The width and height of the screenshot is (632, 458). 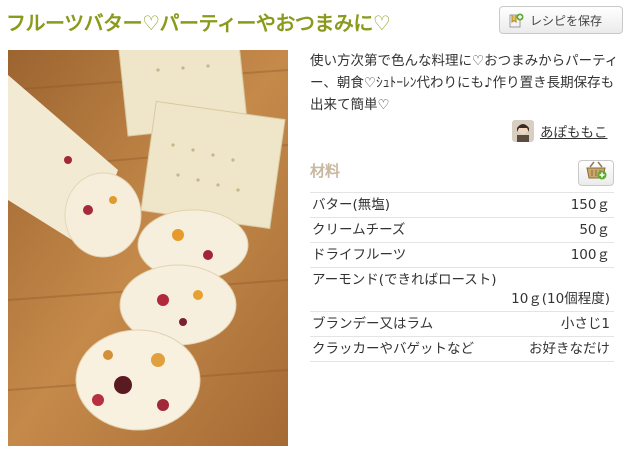 I want to click on ingredient-amount: お好きなだけ, so click(x=569, y=349).